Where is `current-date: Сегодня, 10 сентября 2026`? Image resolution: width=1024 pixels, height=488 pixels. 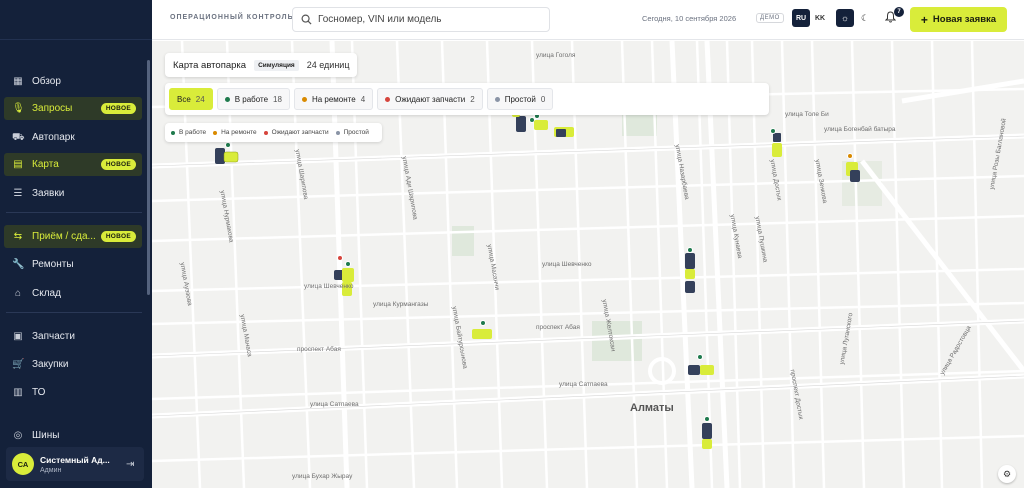 current-date: Сегодня, 10 сентября 2026 is located at coordinates (689, 18).